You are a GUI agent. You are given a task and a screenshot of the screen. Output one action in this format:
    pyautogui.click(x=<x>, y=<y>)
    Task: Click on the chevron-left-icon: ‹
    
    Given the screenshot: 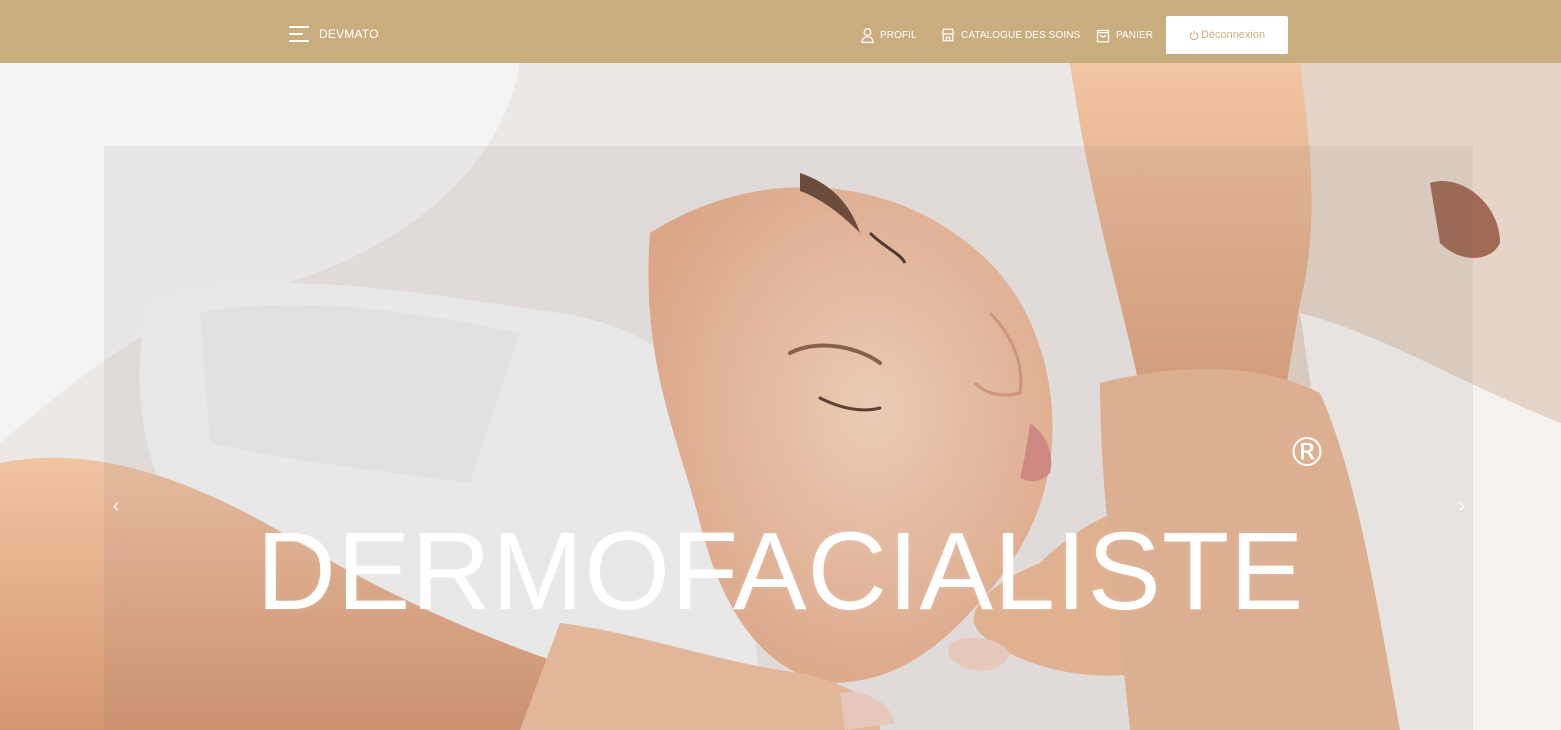 What is the action you would take?
    pyautogui.click(x=116, y=506)
    